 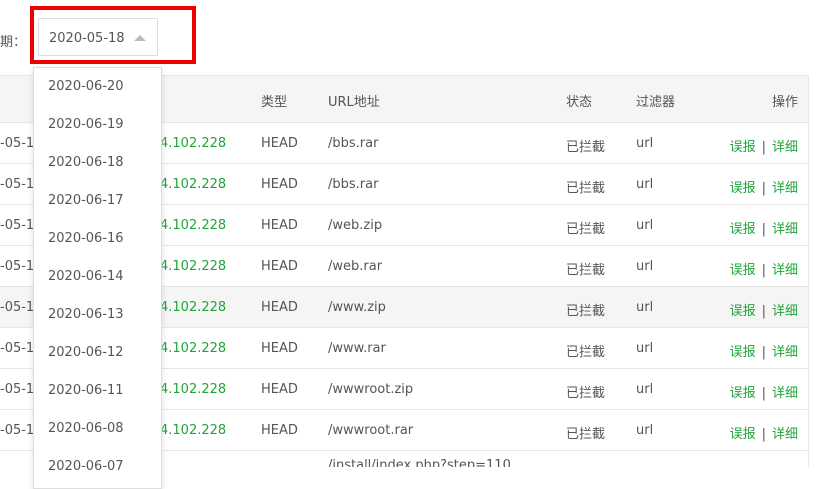 What do you see at coordinates (579, 102) in the screenshot?
I see `header-status: 状态` at bounding box center [579, 102].